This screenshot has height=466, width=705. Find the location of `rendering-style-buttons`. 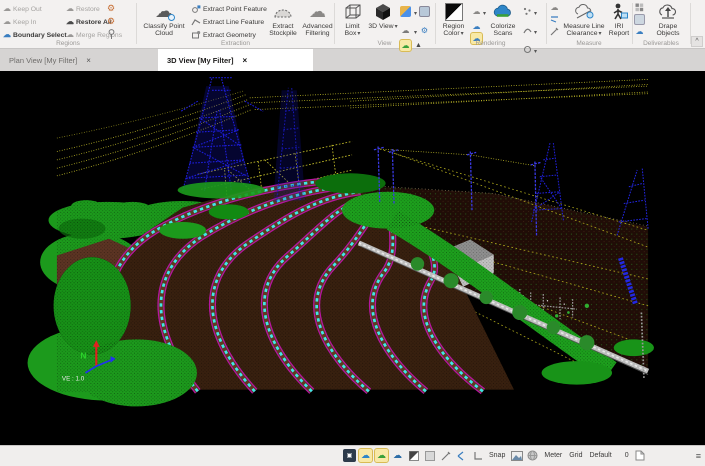

rendering-style-buttons is located at coordinates (529, 30).